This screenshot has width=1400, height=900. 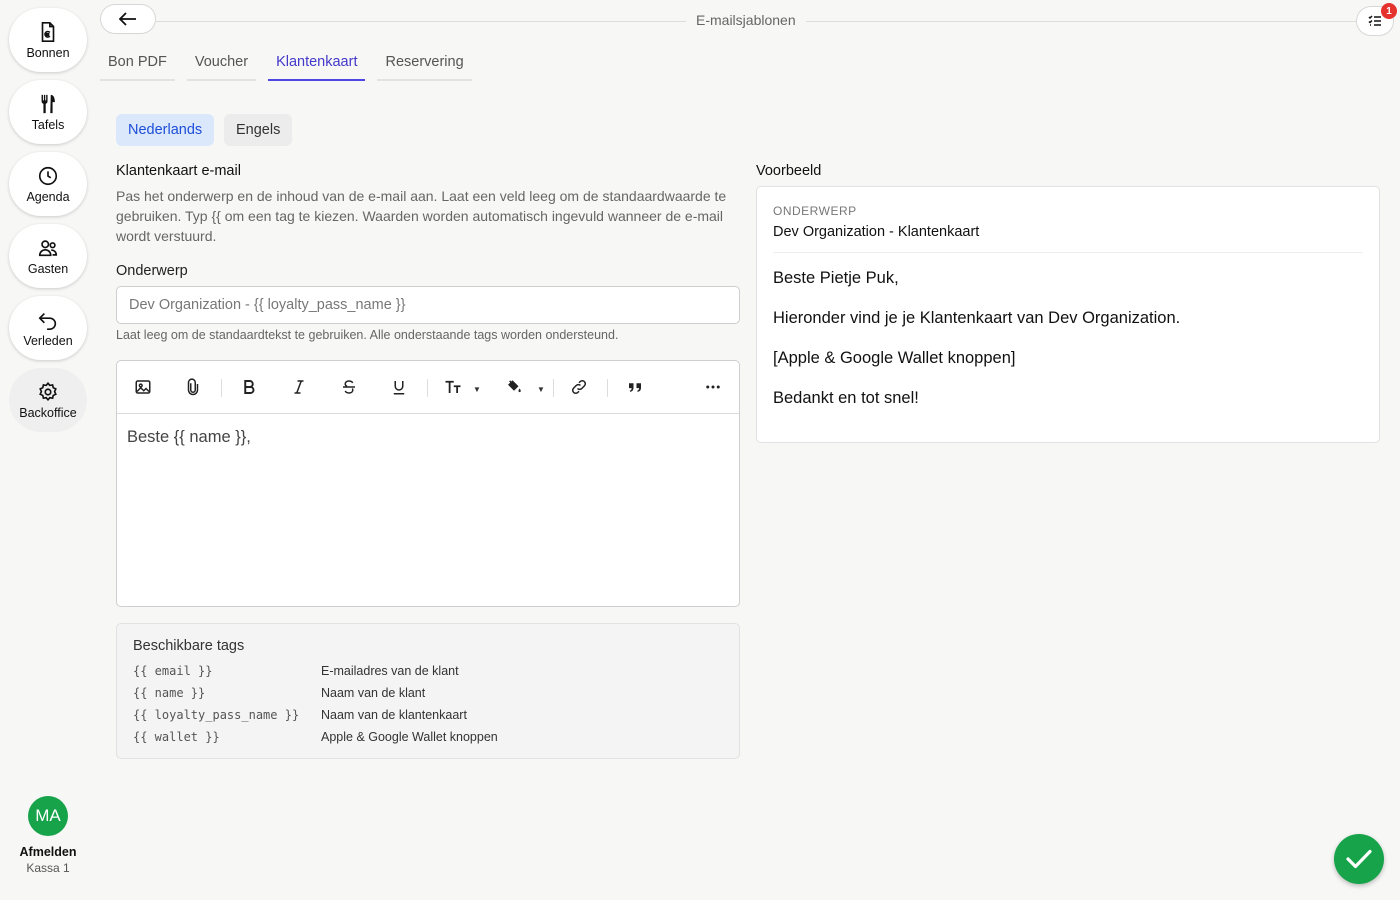 What do you see at coordinates (193, 387) in the screenshot?
I see `attachment-icon` at bounding box center [193, 387].